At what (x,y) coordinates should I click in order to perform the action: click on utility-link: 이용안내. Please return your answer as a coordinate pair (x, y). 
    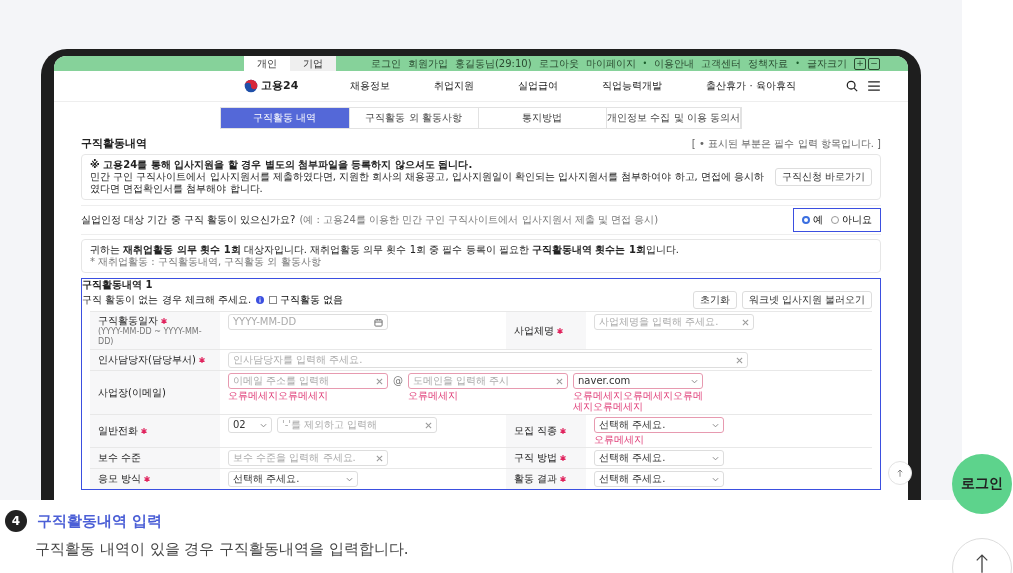
    Looking at the image, I should click on (674, 63).